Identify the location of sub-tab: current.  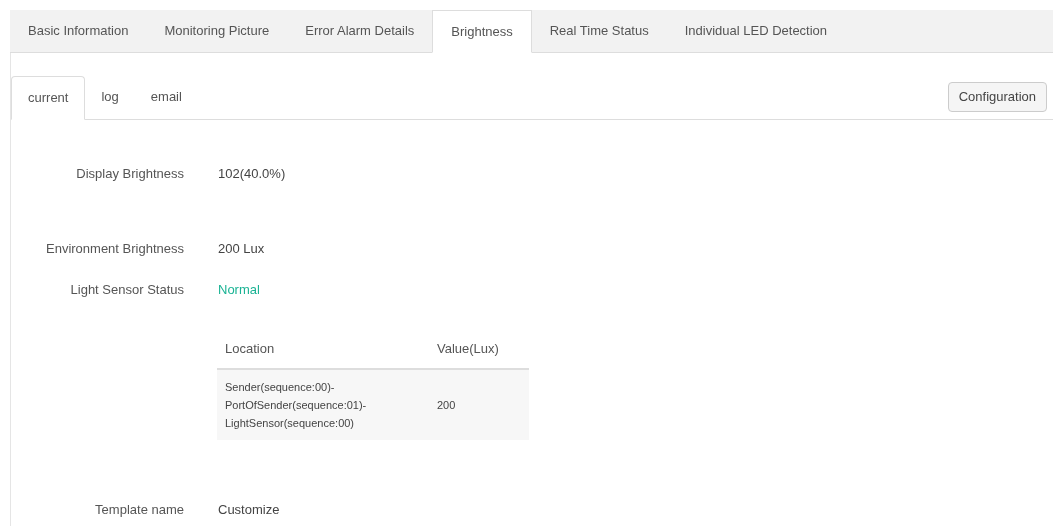
(48, 98).